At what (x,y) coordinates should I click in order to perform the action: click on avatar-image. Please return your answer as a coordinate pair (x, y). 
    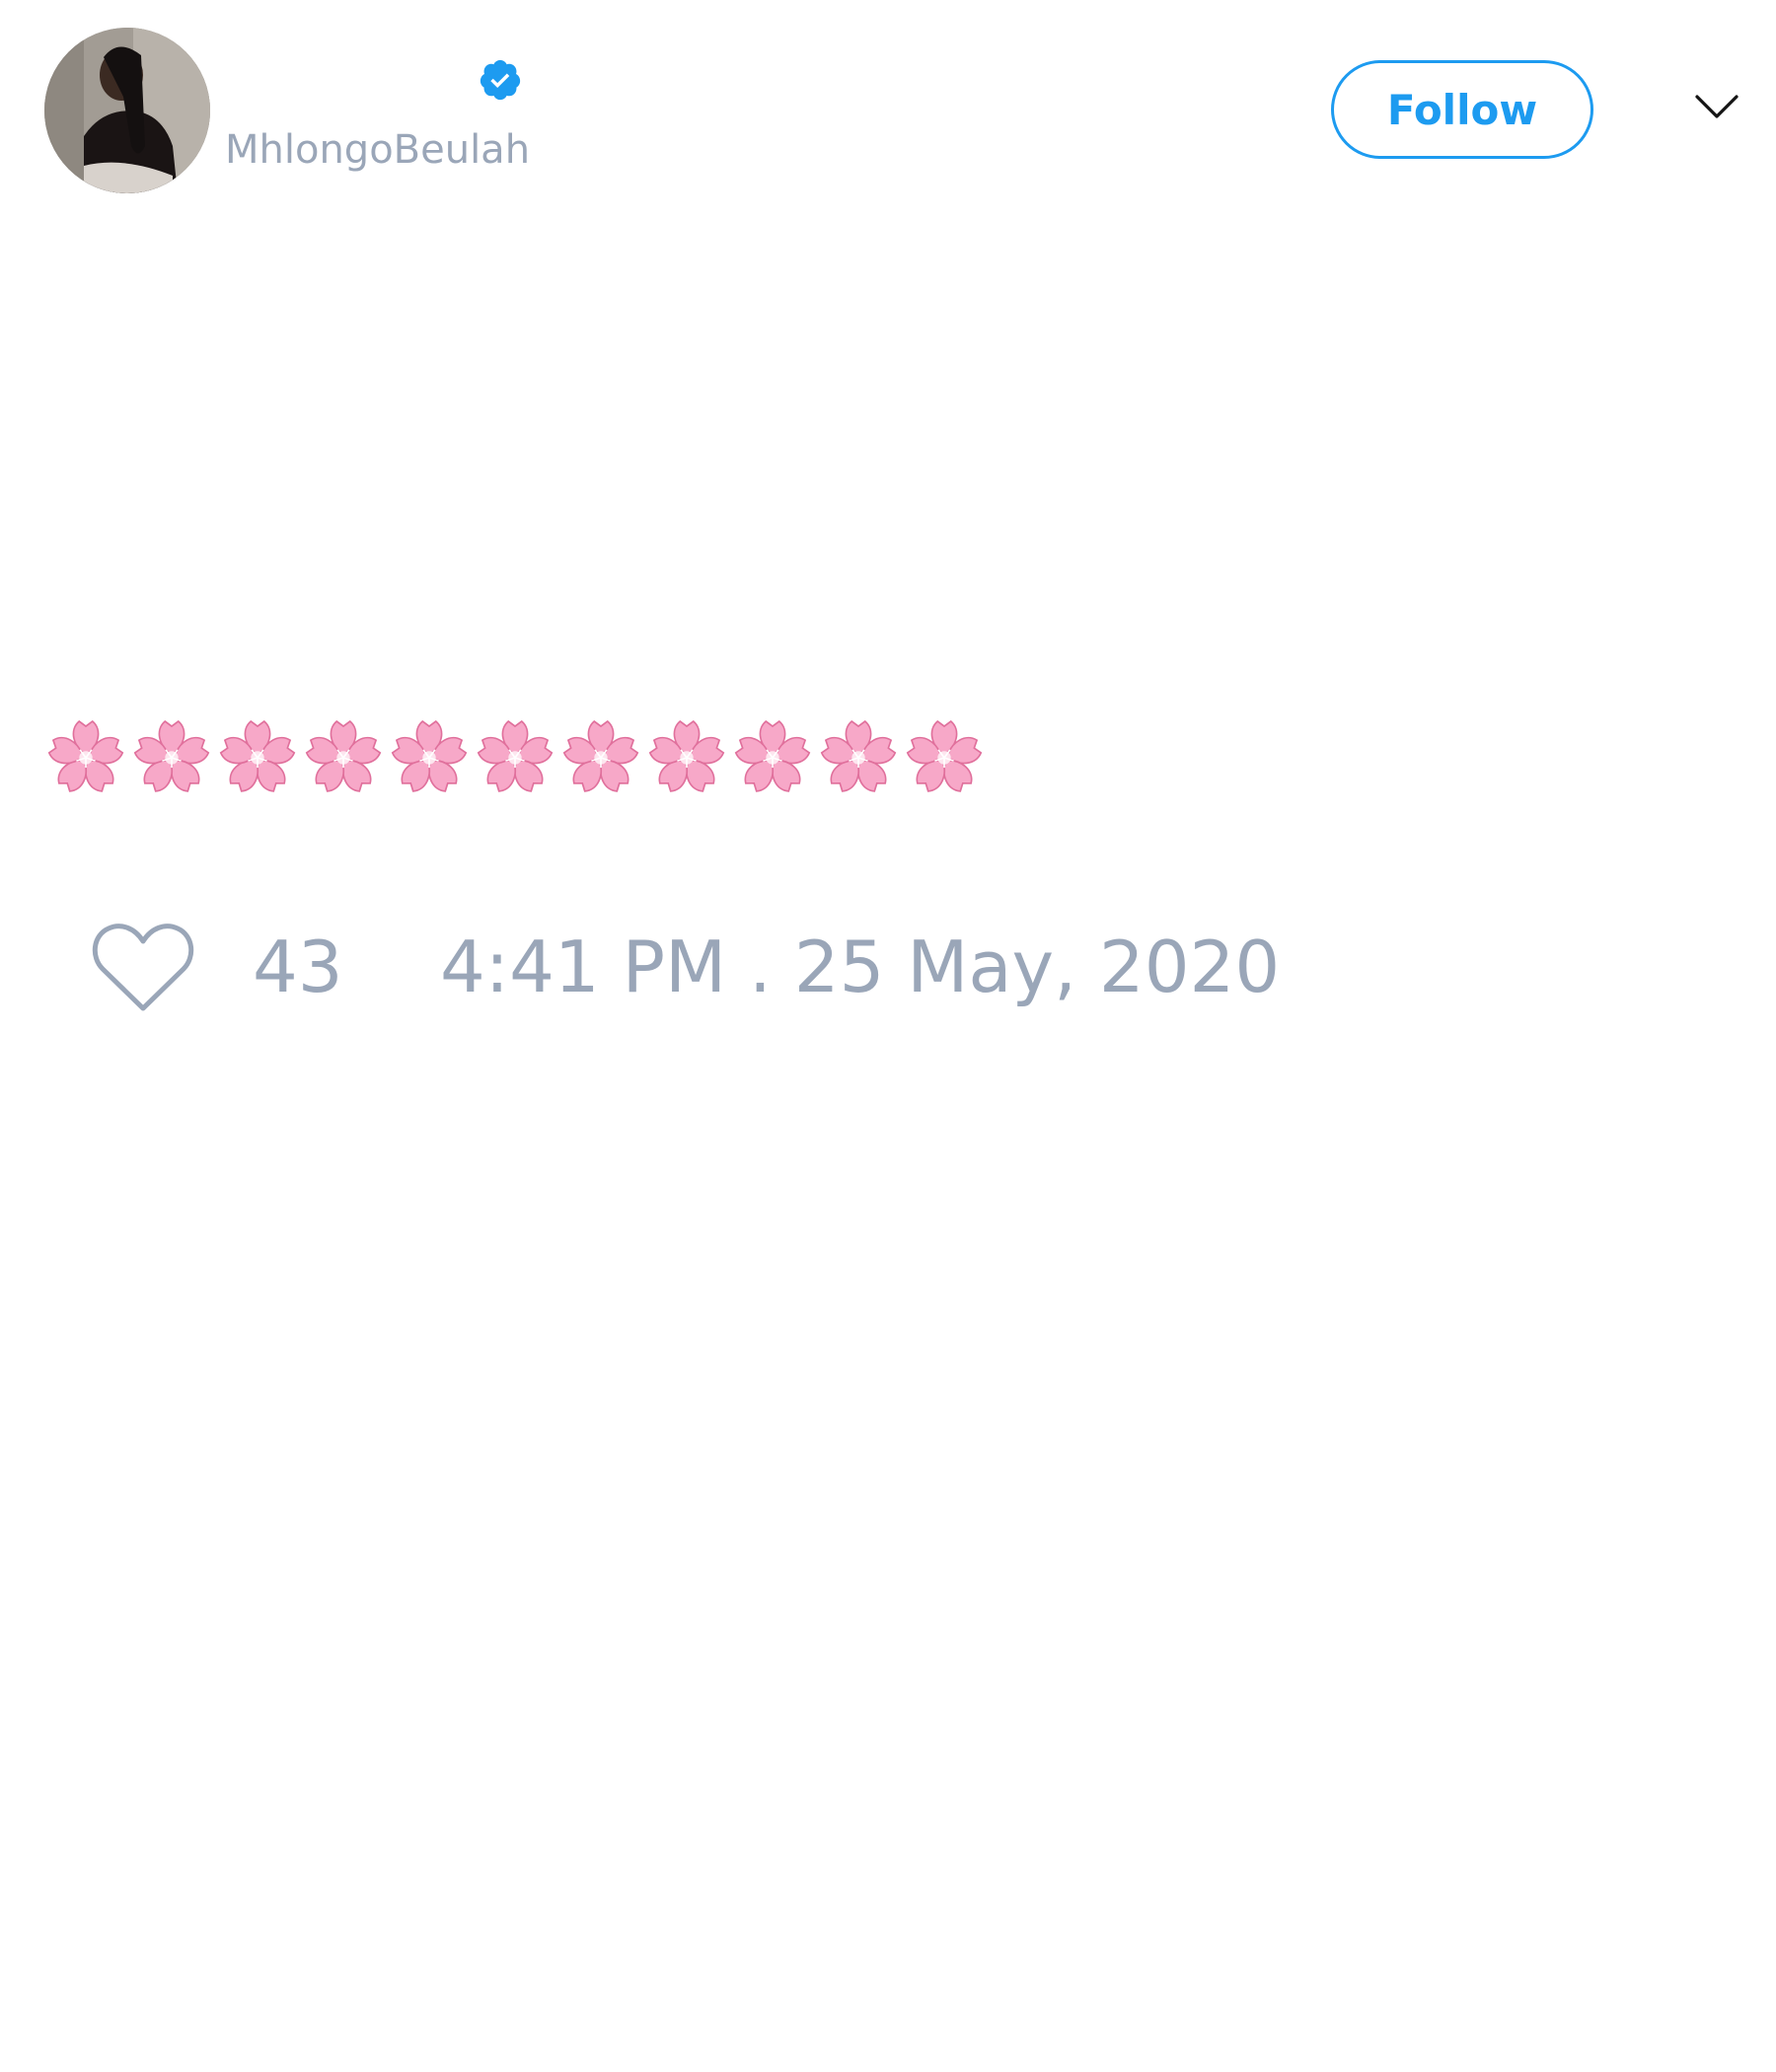
    Looking at the image, I should click on (127, 111).